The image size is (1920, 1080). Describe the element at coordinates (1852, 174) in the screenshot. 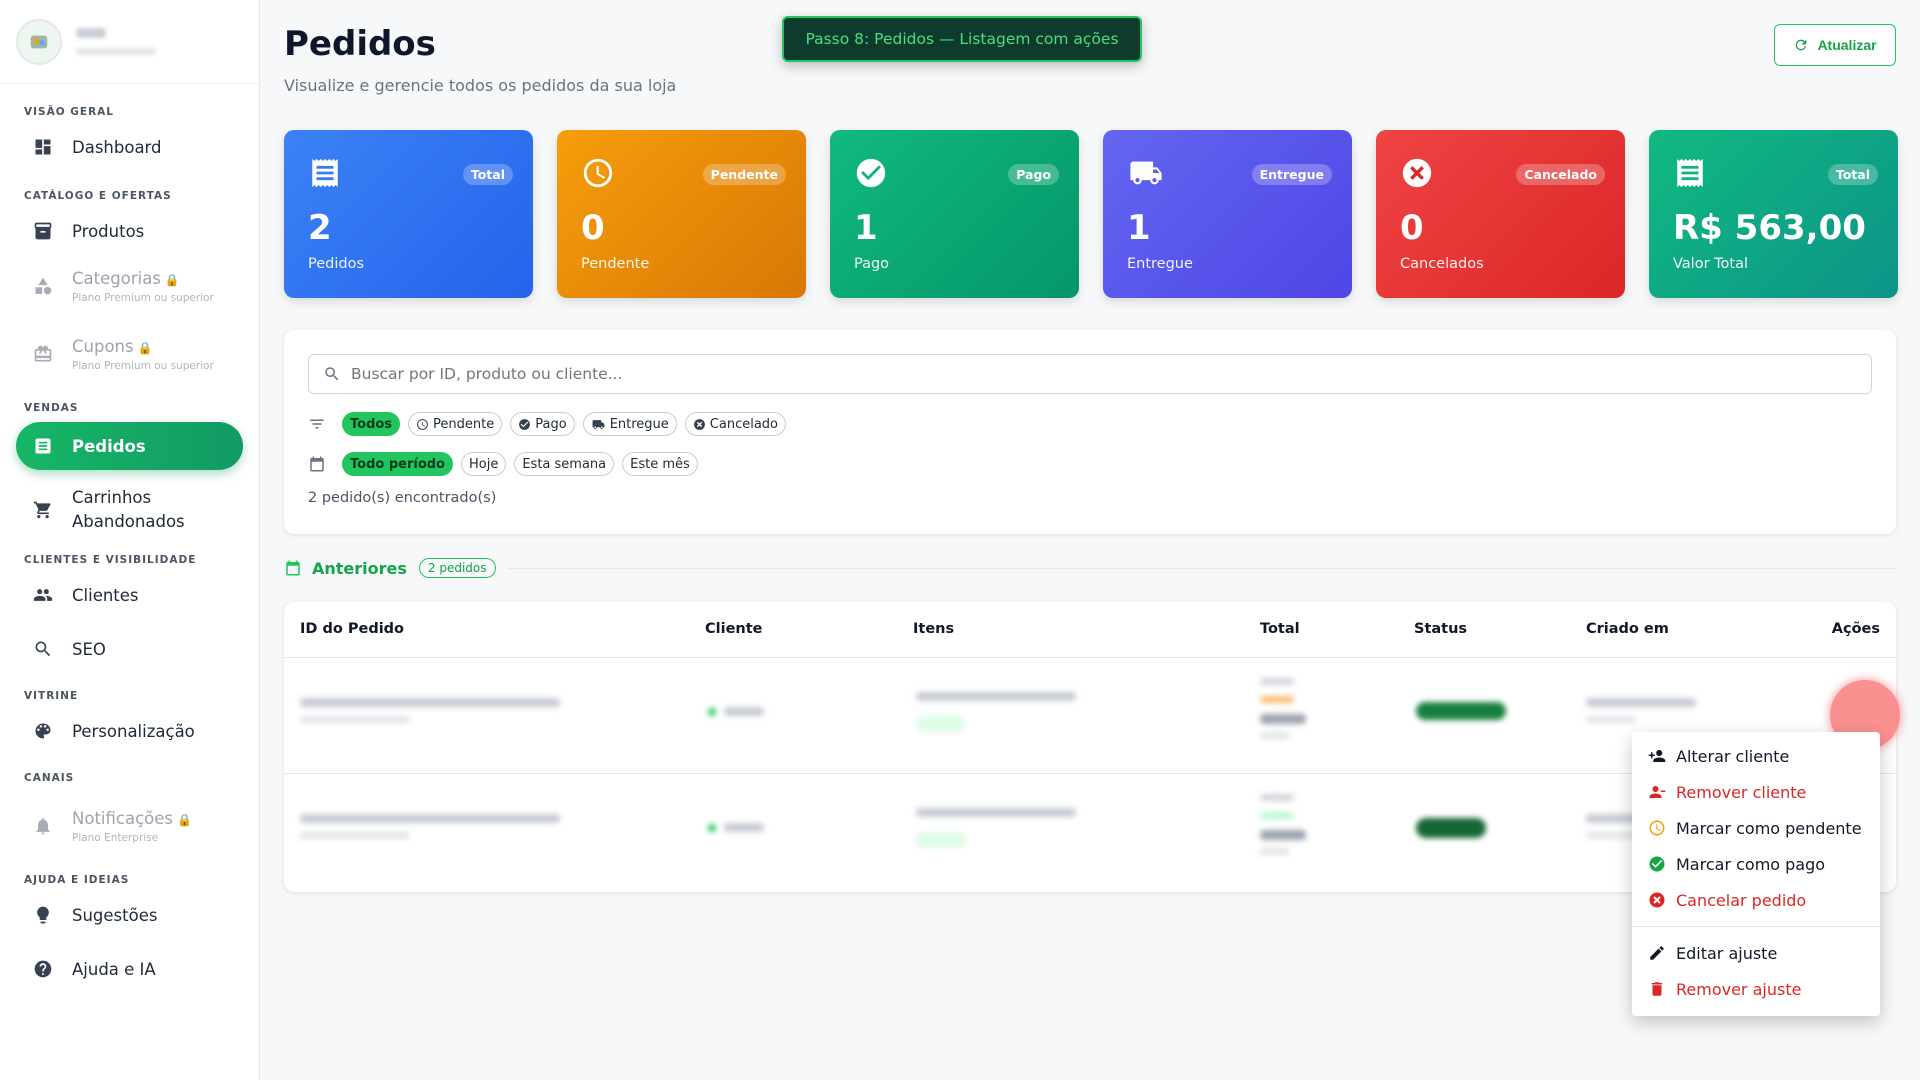

I see `stat-badge: Total` at that location.